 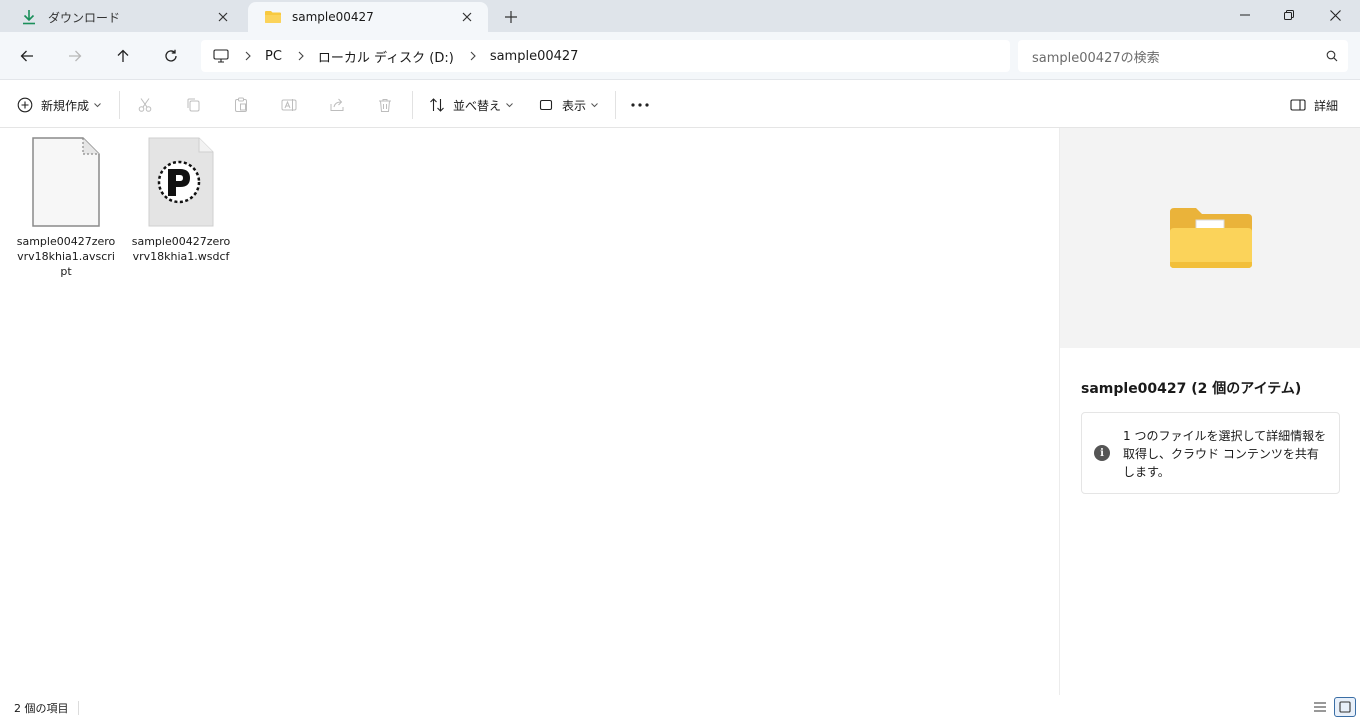 I want to click on tiles-view-icon, so click(x=1345, y=707).